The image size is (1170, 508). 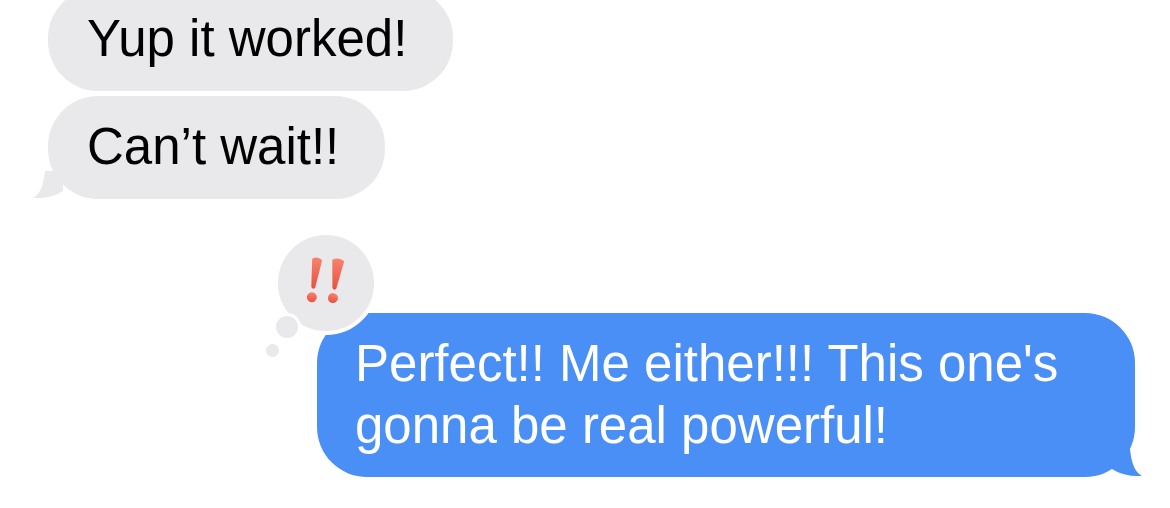 I want to click on message-bubble: Yup it worked!, so click(x=251, y=45).